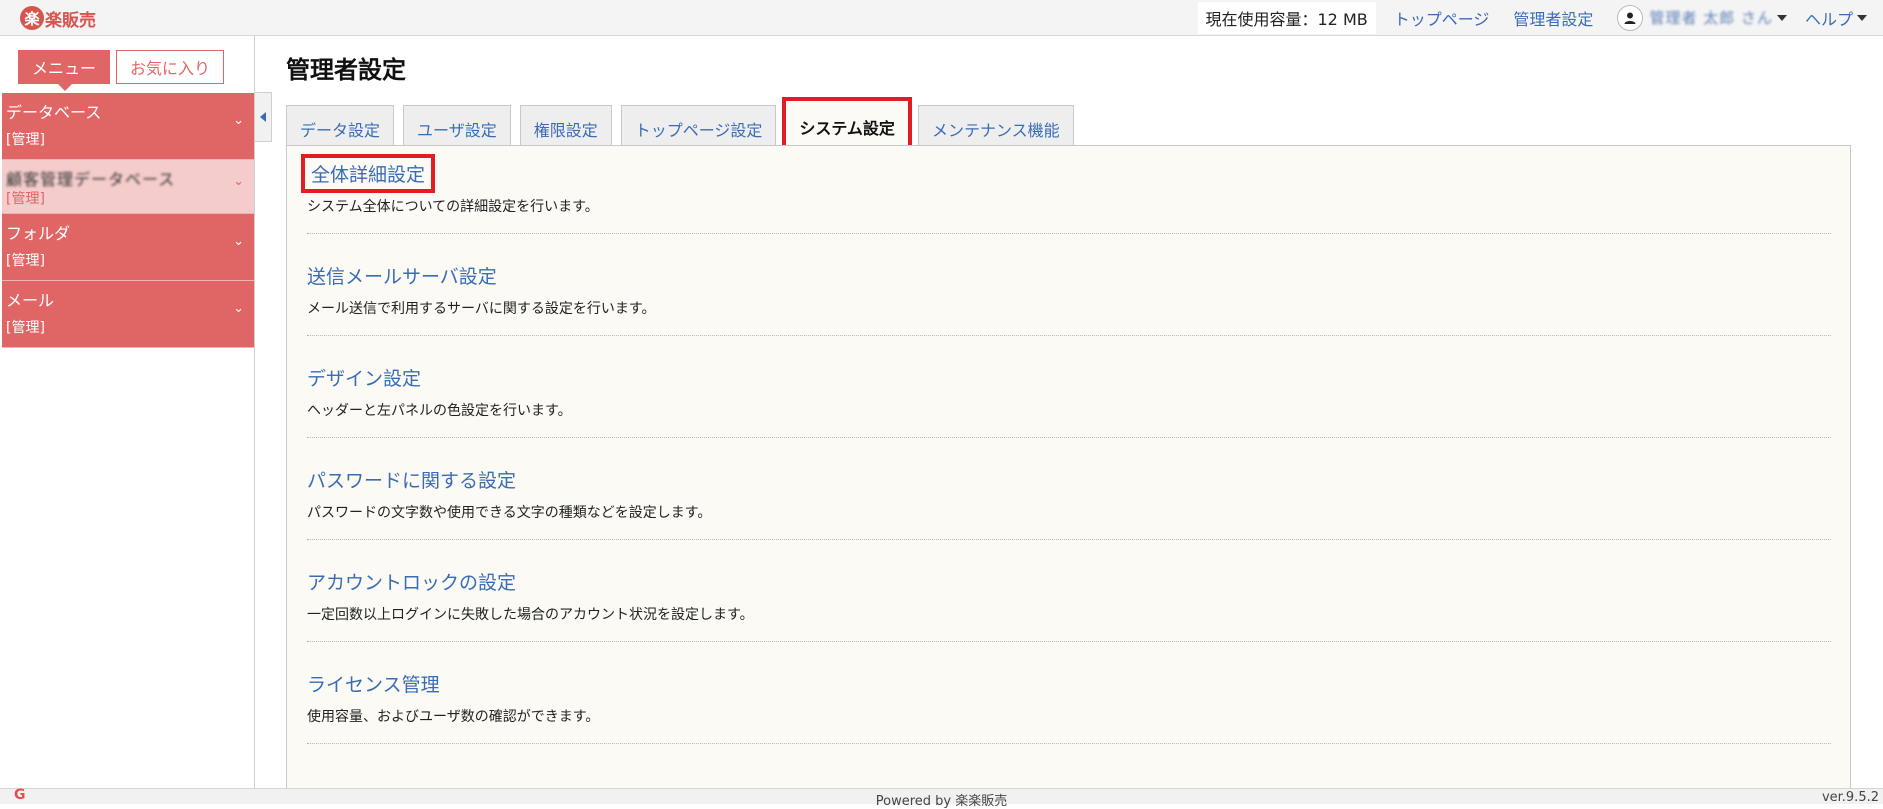 The width and height of the screenshot is (1883, 809). I want to click on footer: G Powered by 楽楽販売 ver.9.5.2, so click(941, 796).